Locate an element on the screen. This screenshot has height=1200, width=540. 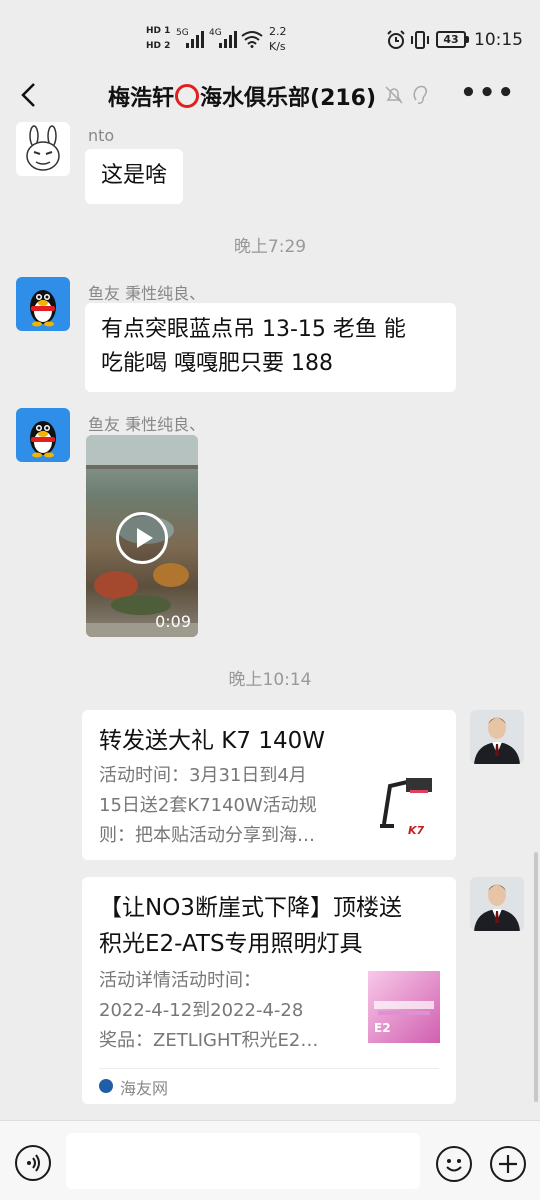
voice-input-button is located at coordinates (33, 1163).